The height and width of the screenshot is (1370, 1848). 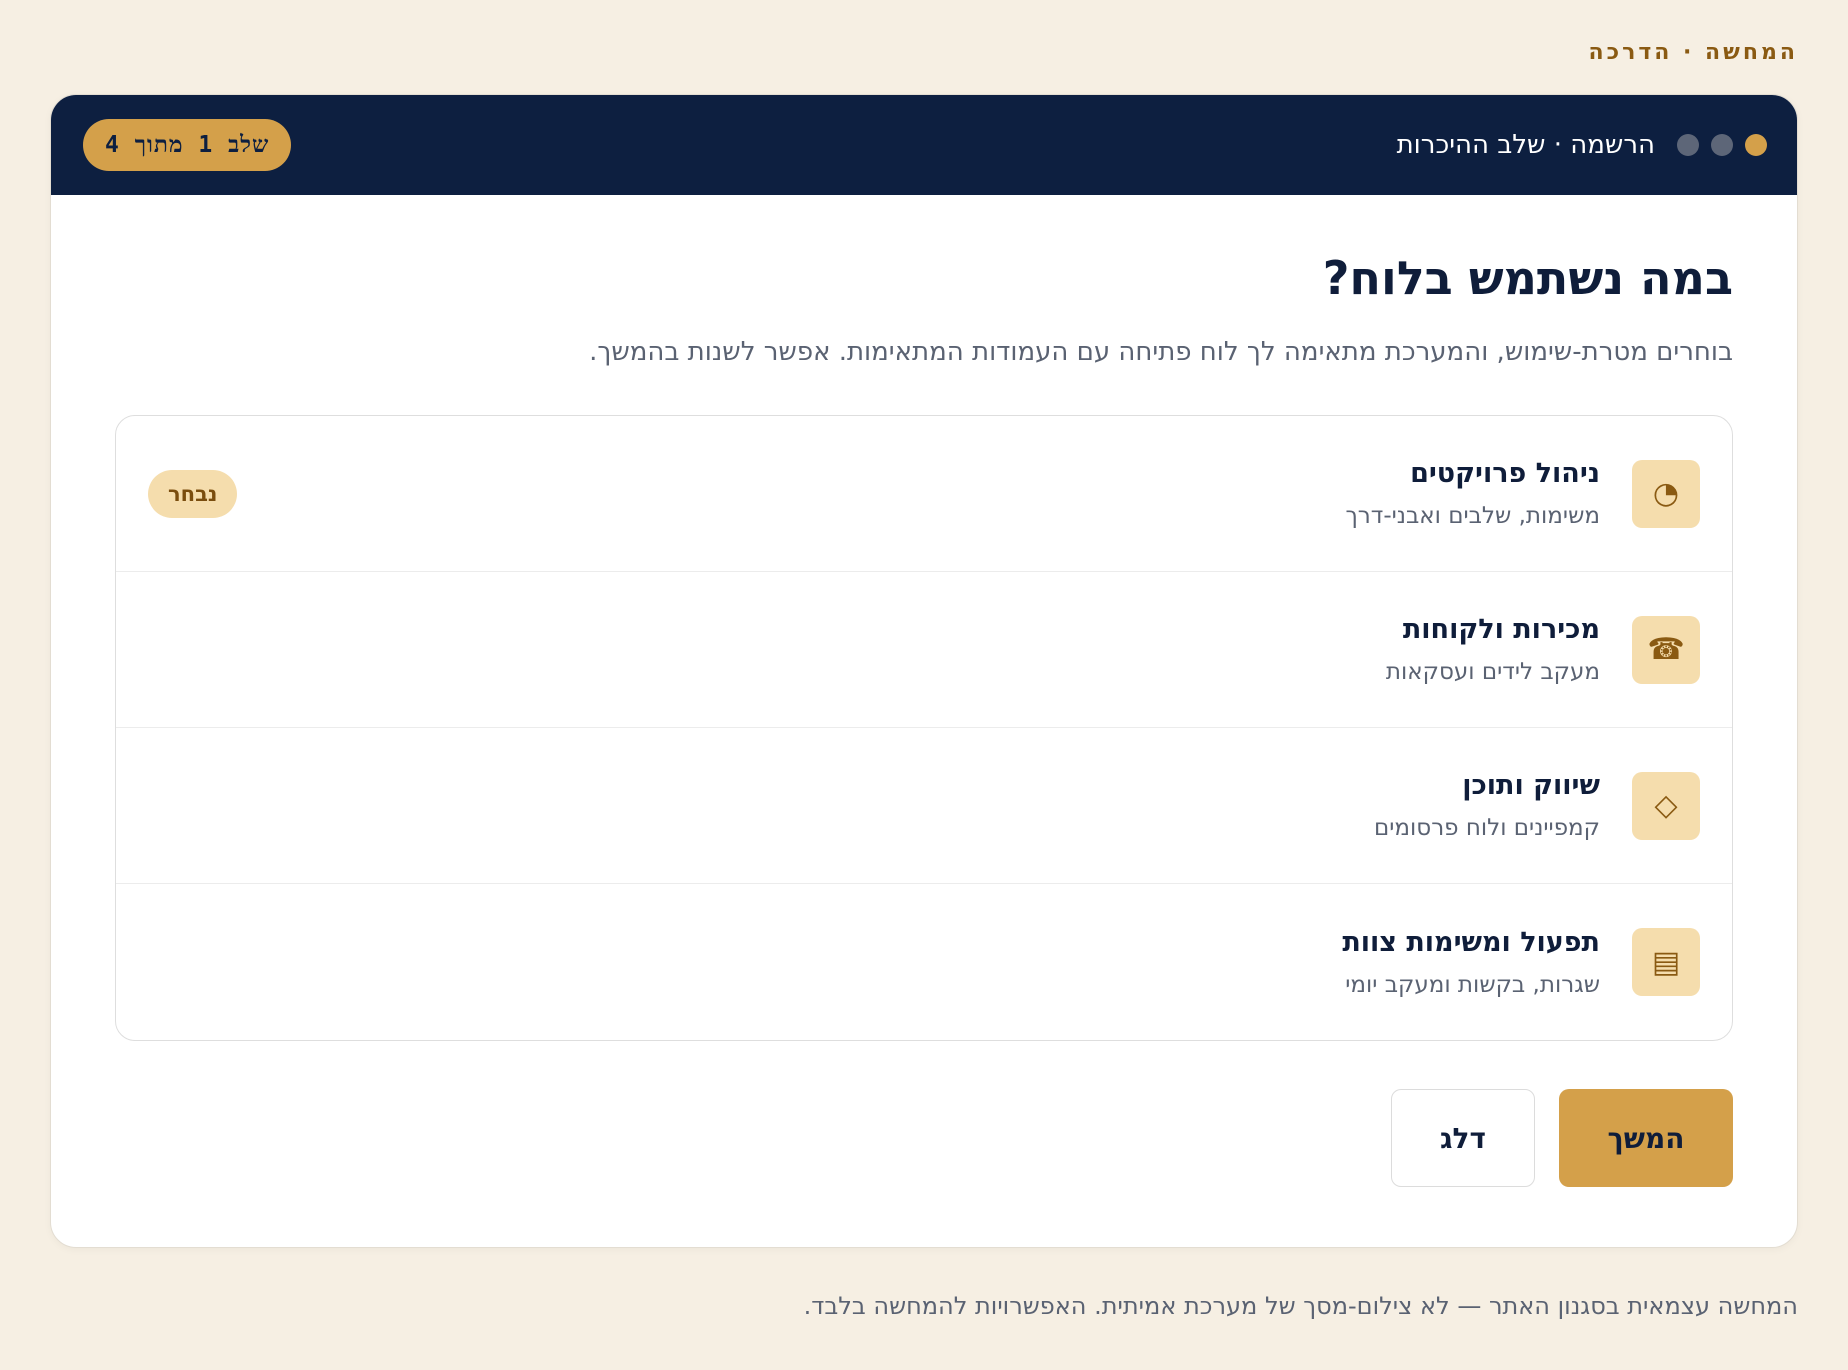 What do you see at coordinates (1666, 493) in the screenshot?
I see `pie-chart-icon: ◔` at bounding box center [1666, 493].